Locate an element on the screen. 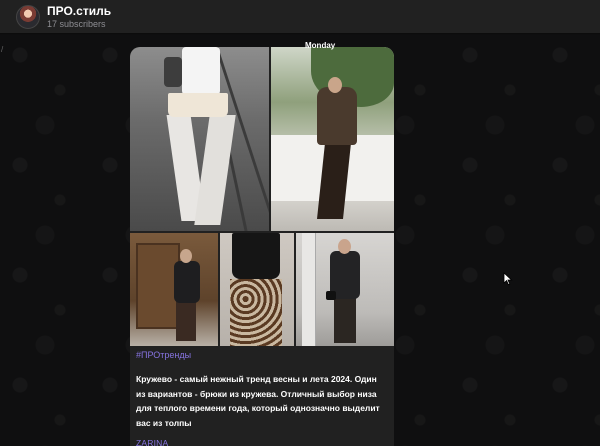 This screenshot has width=600, height=446. subscriber-count: 17 subscribers is located at coordinates (76, 23).